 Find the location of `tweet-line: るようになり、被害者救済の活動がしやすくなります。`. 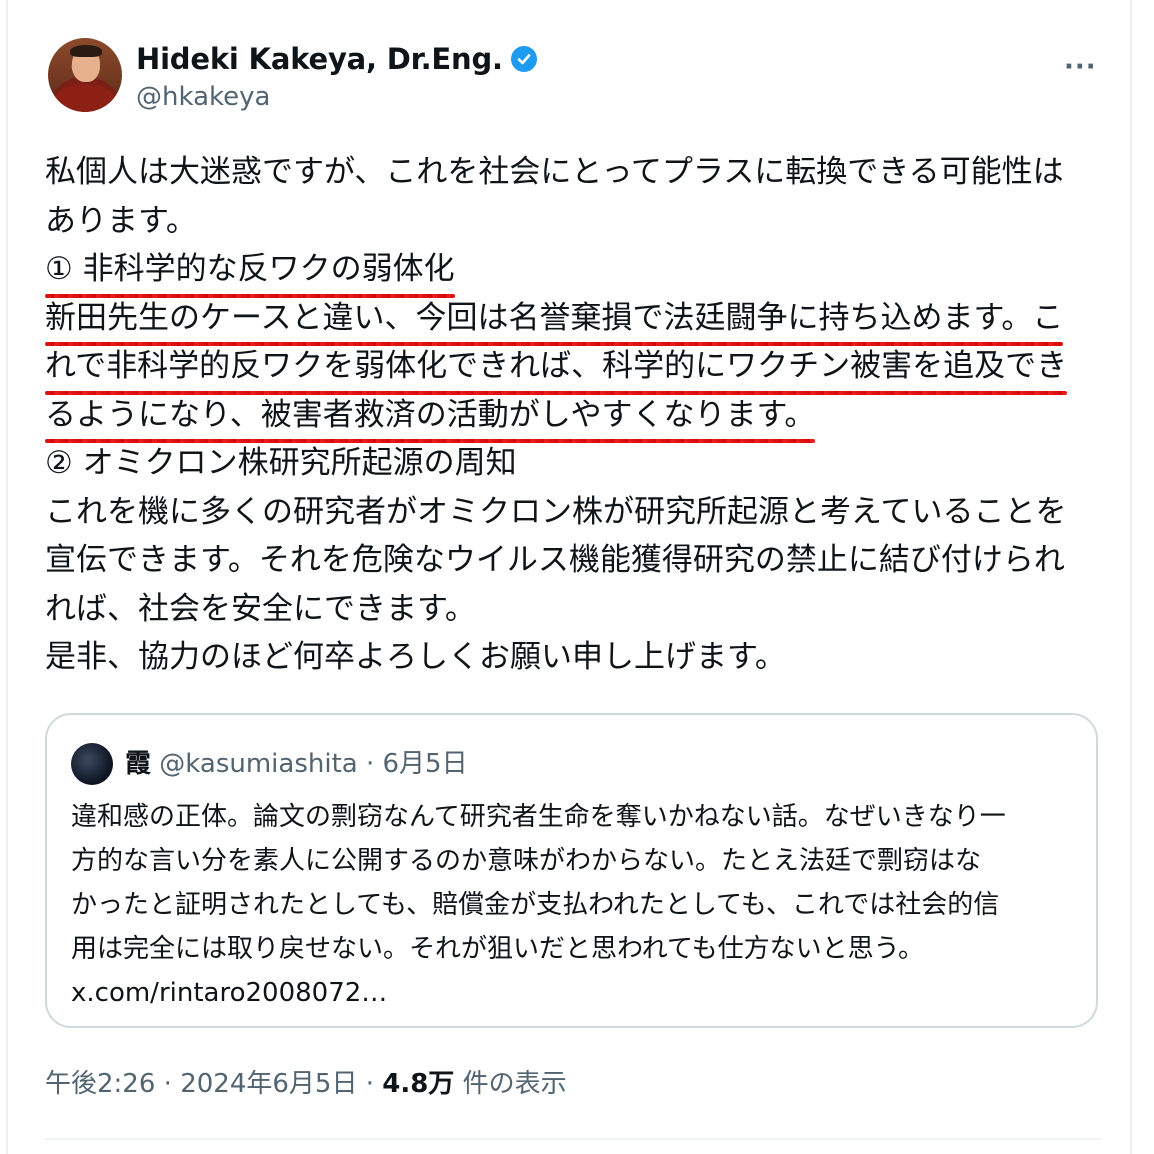

tweet-line: るようになり、被害者救済の活動がしやすくなります。 is located at coordinates (575, 417).